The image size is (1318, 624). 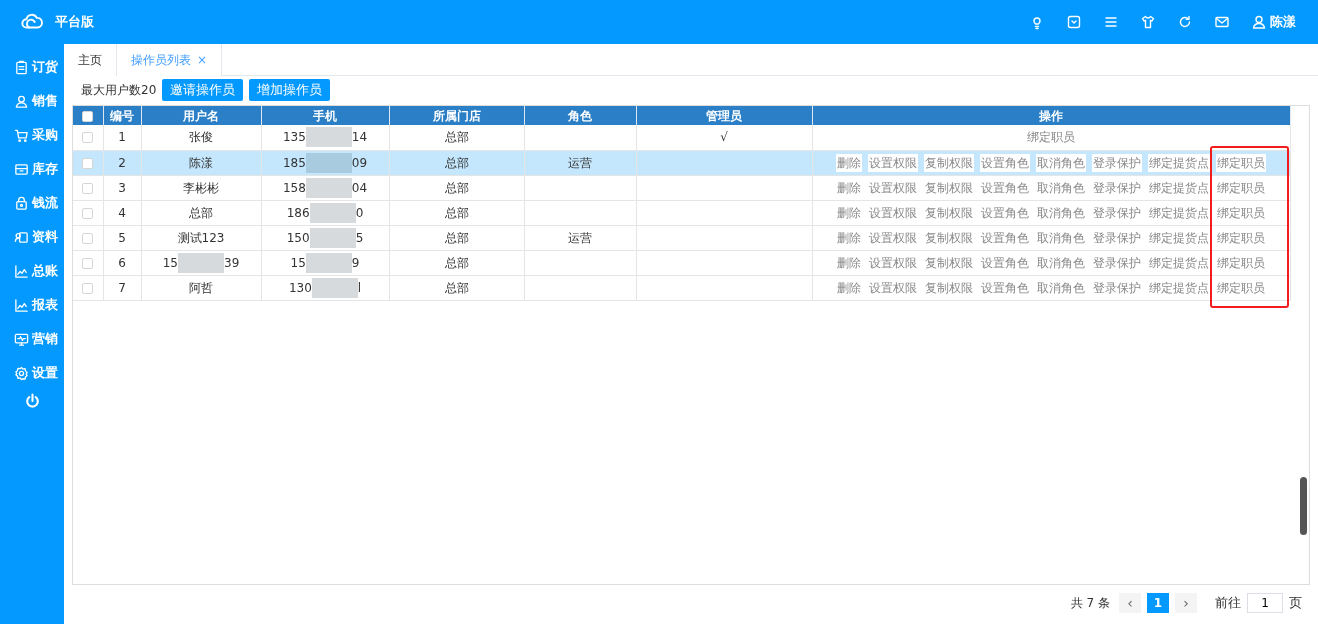 What do you see at coordinates (45, 169) in the screenshot?
I see `sidebar-item: 库存` at bounding box center [45, 169].